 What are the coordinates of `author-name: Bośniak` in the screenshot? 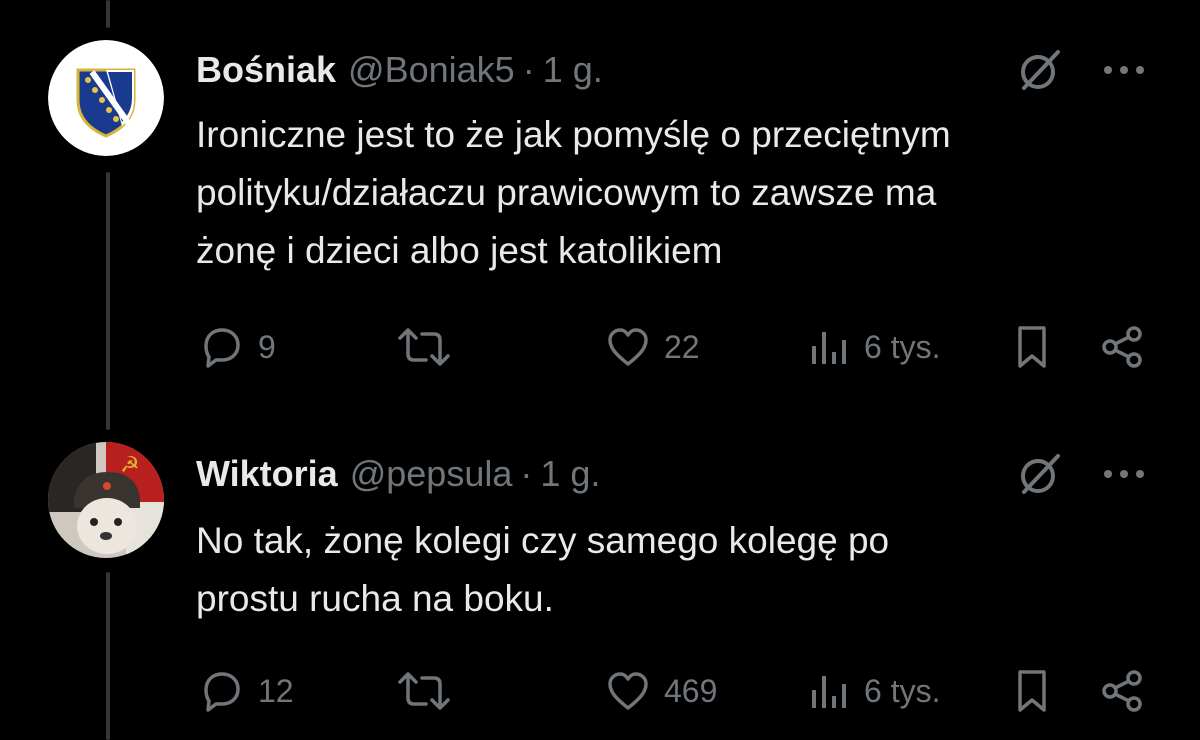 It's located at (266, 70).